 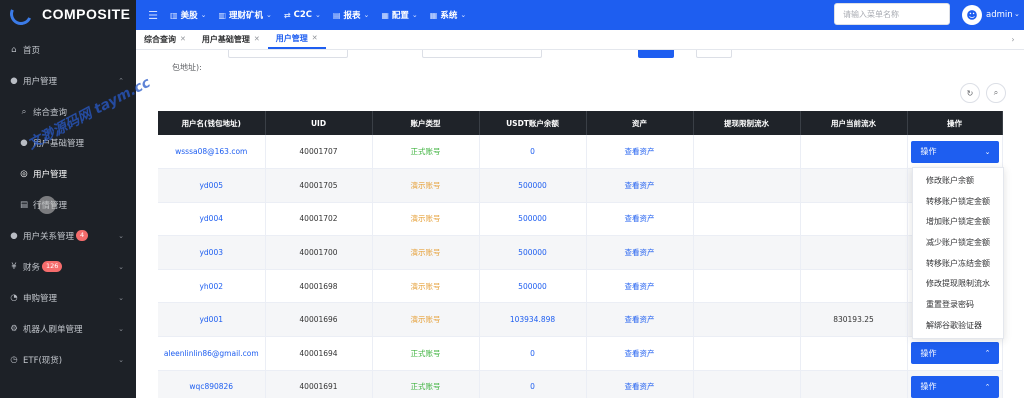 What do you see at coordinates (319, 152) in the screenshot?
I see `cell-uid: 40001707` at bounding box center [319, 152].